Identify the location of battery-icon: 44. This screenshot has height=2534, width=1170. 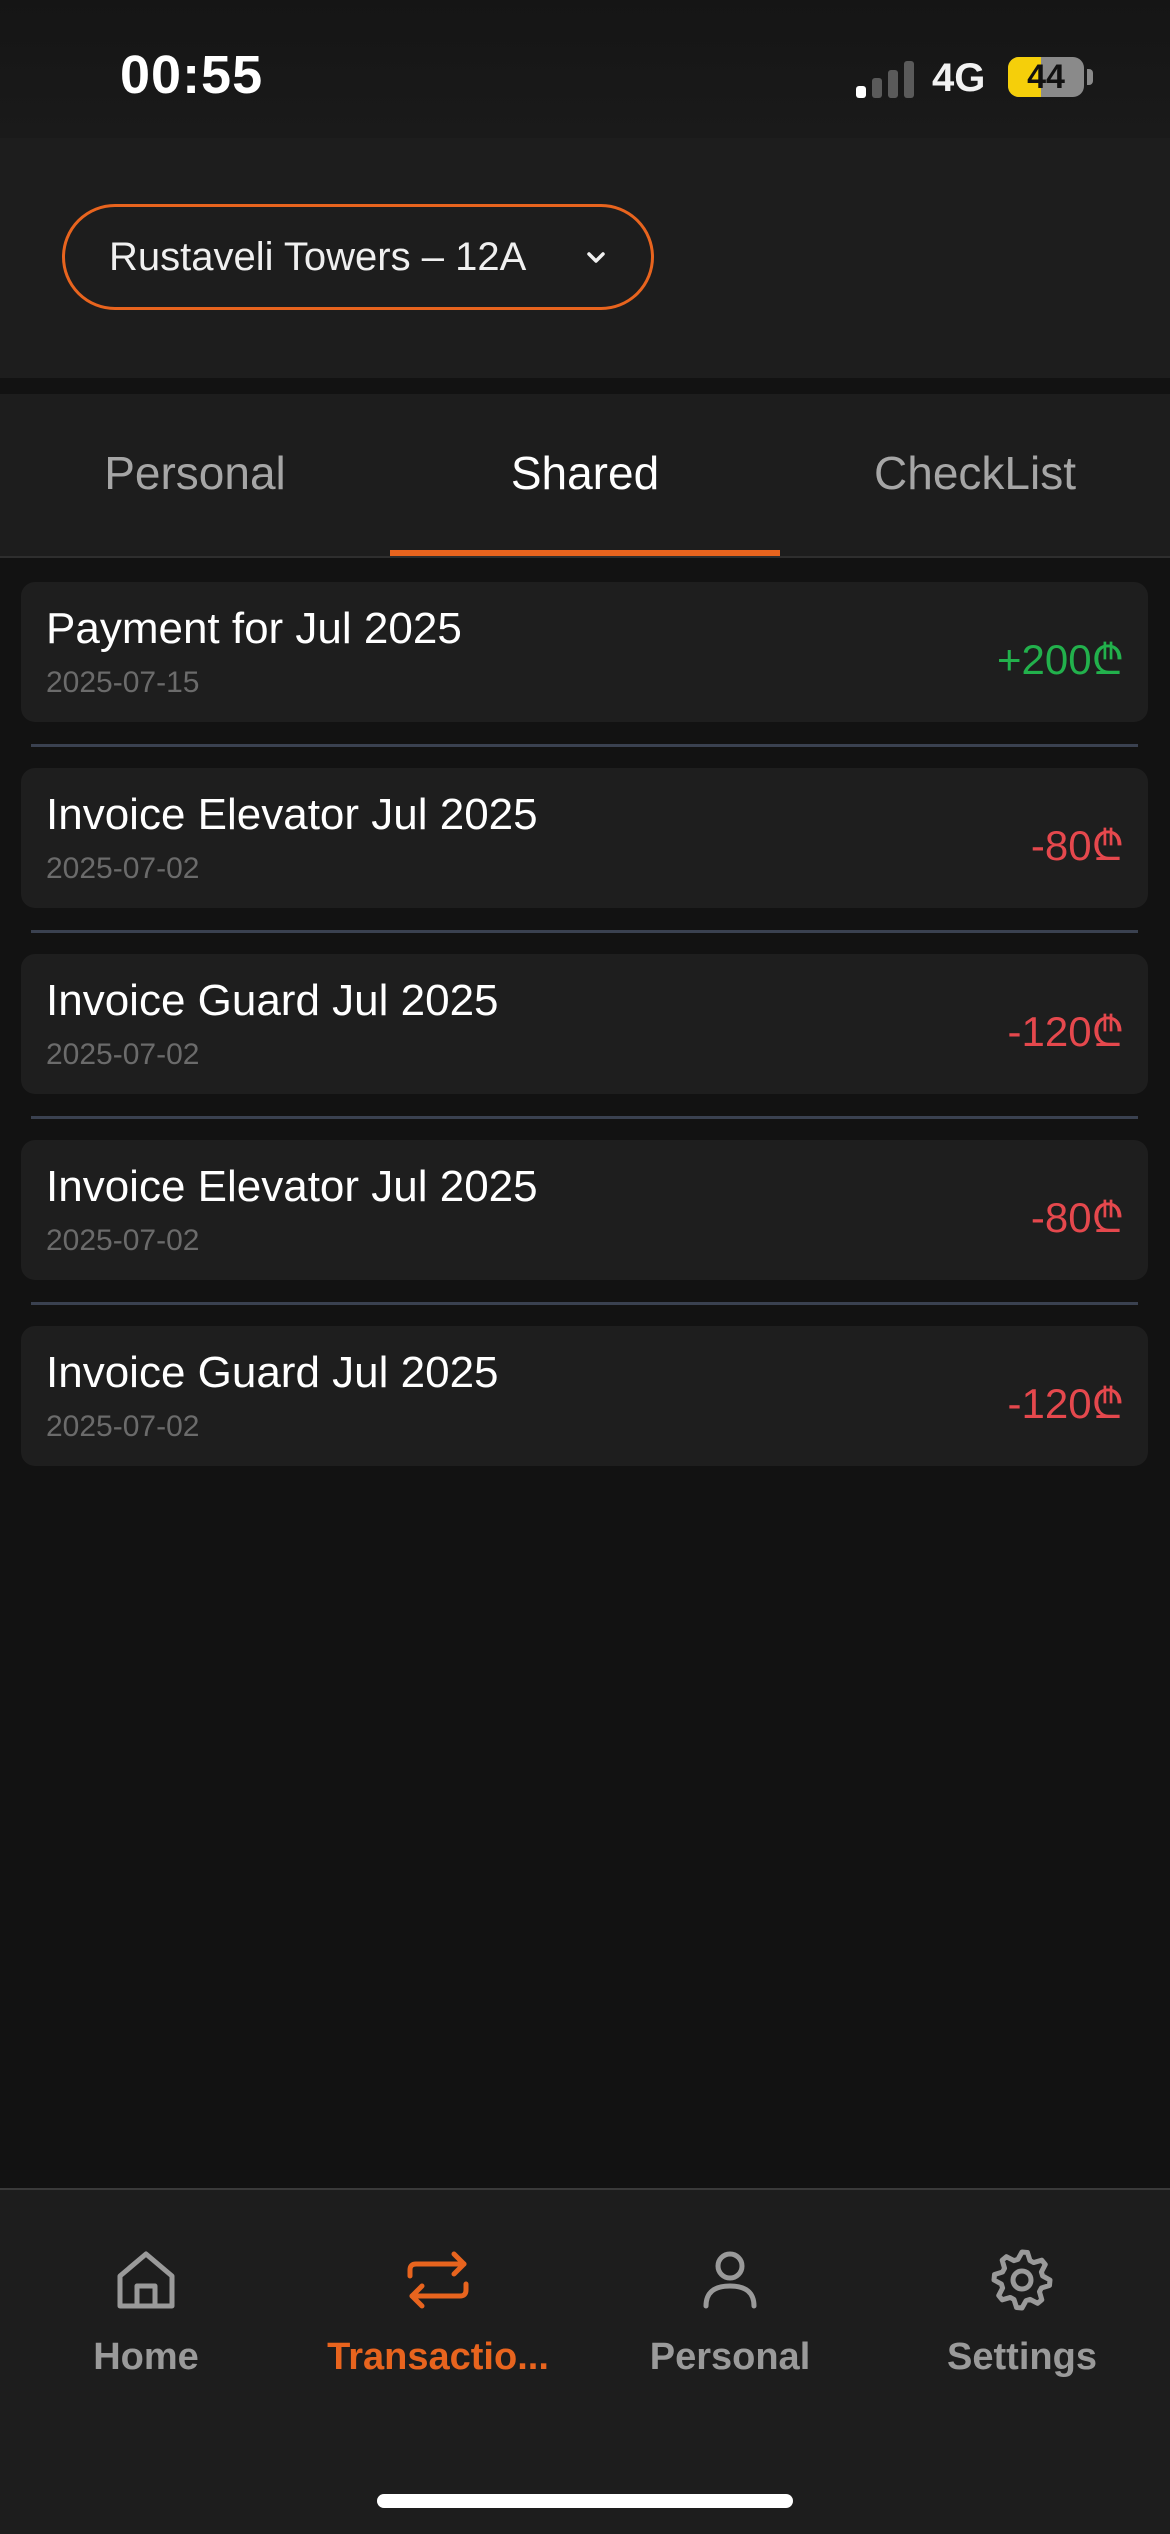
(1046, 77).